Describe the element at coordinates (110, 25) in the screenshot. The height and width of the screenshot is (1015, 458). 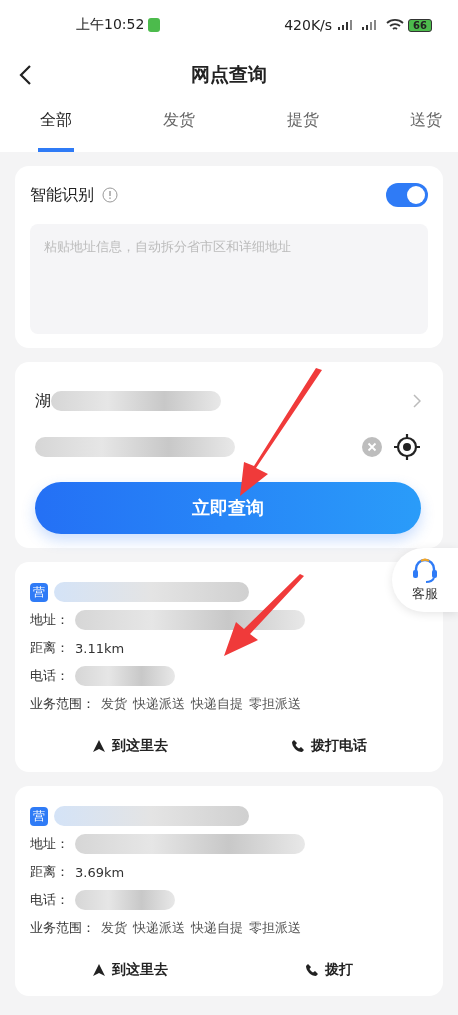
I see `status-time: 上午10:52` at that location.